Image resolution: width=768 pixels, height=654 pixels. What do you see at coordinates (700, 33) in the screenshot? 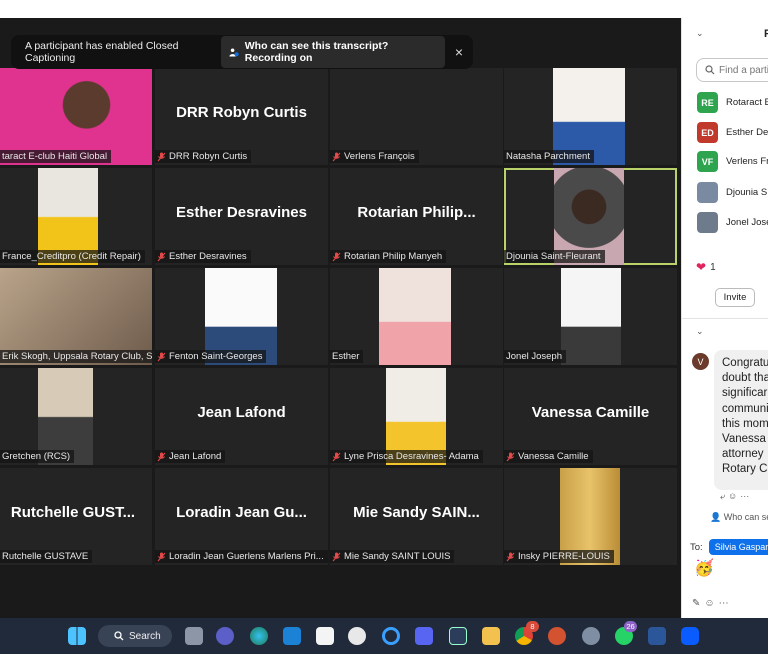
I see `chevron-down-icon: ⌄` at bounding box center [700, 33].